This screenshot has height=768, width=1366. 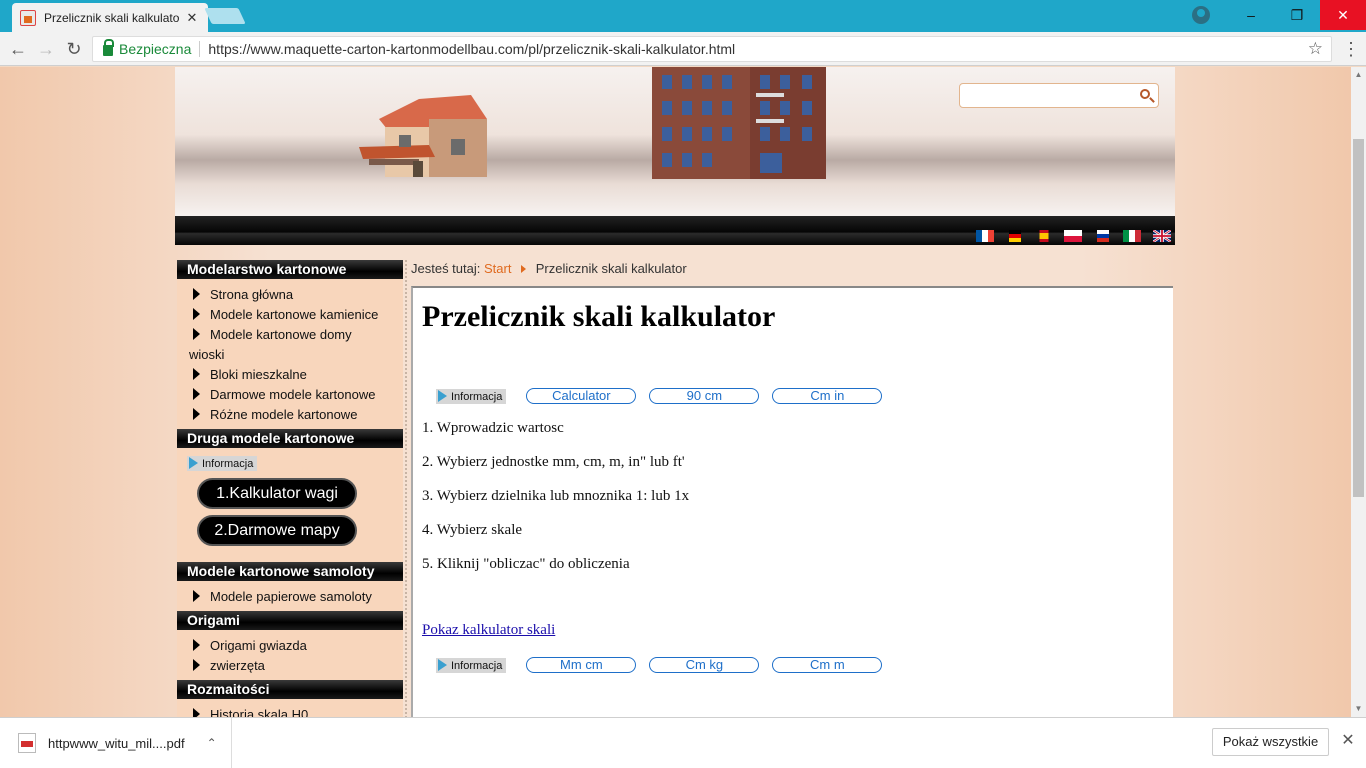 What do you see at coordinates (27, 743) in the screenshot?
I see `pdf-file-icon` at bounding box center [27, 743].